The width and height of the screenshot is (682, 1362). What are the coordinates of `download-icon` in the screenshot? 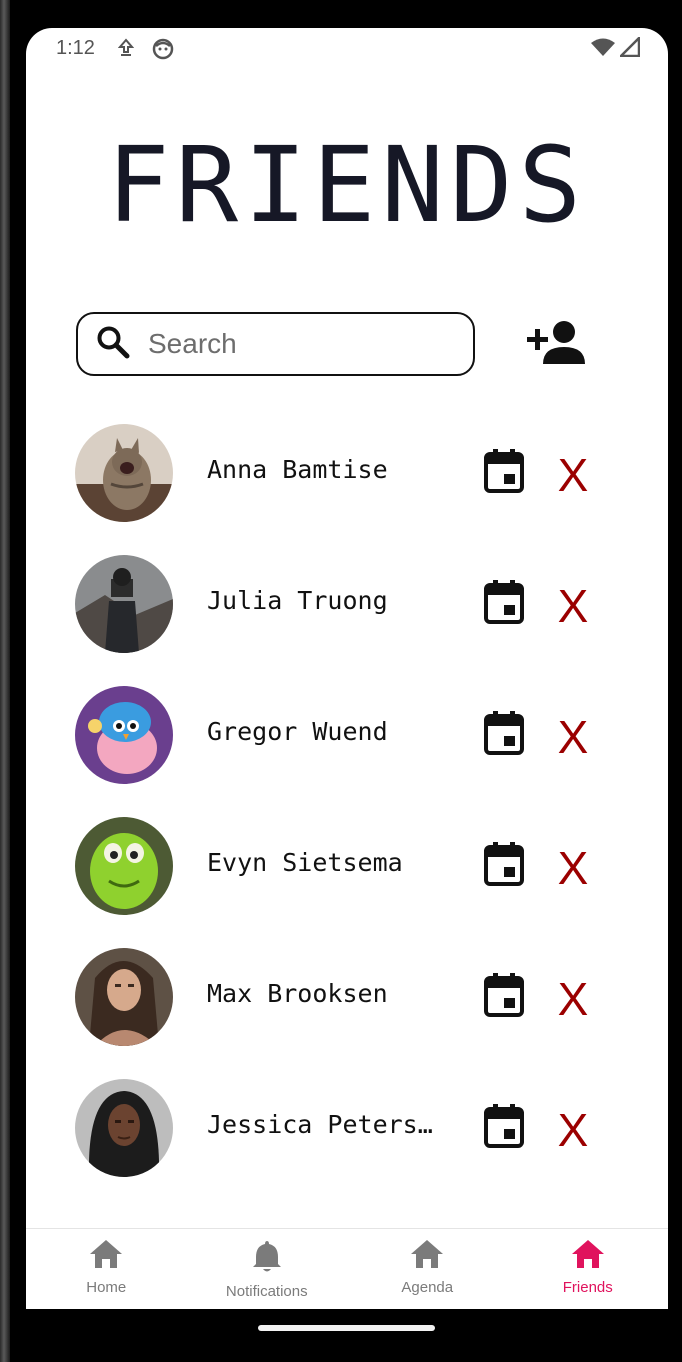 It's located at (126, 50).